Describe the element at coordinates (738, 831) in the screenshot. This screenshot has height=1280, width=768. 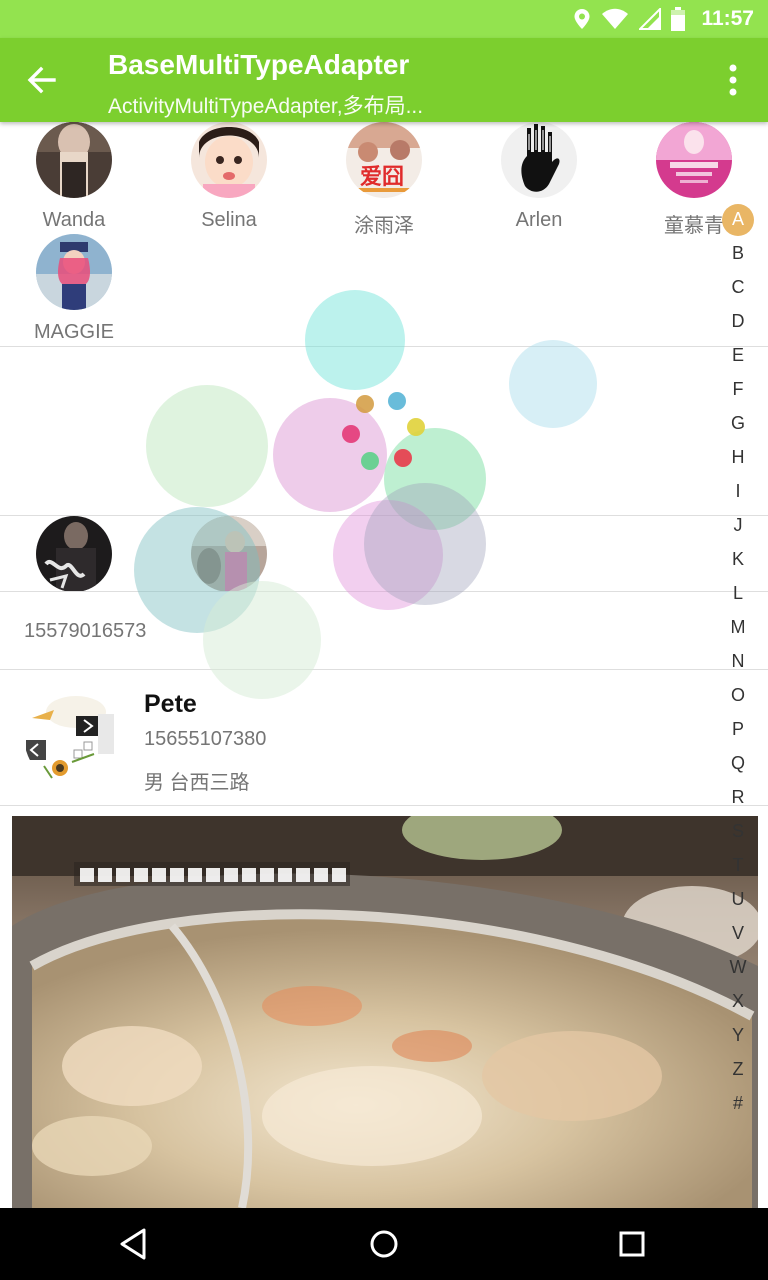
I see `index-letter-s: S` at that location.